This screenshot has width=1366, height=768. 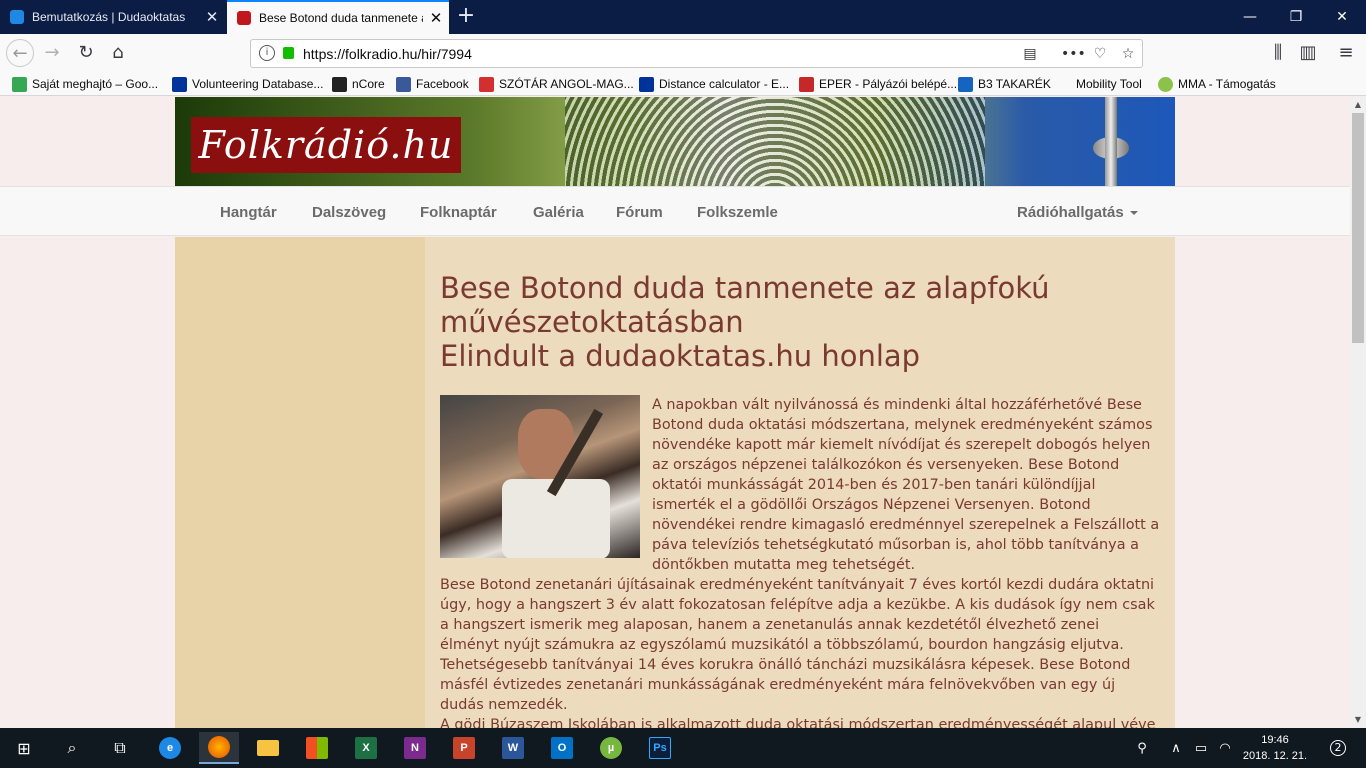 I want to click on bookmark-label: Facebook, so click(x=442, y=84).